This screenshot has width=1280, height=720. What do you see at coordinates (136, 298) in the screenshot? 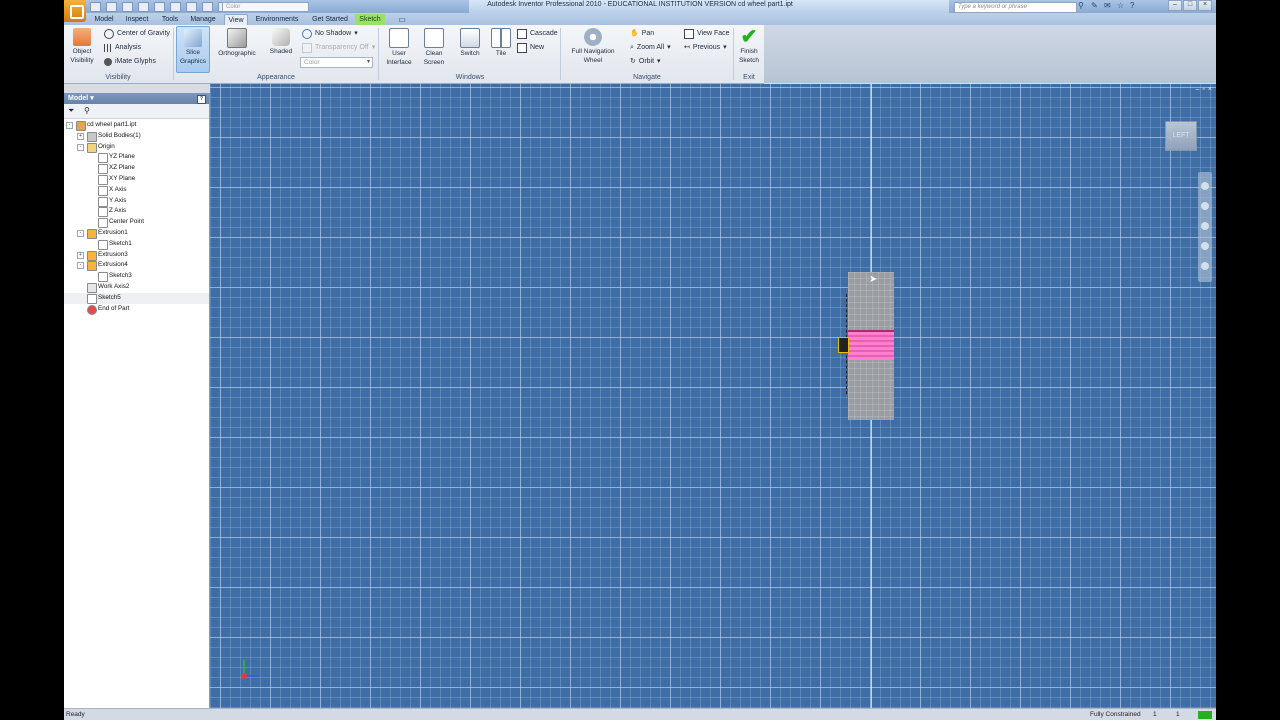
I see `browser-tree-item: Sketch5` at bounding box center [136, 298].